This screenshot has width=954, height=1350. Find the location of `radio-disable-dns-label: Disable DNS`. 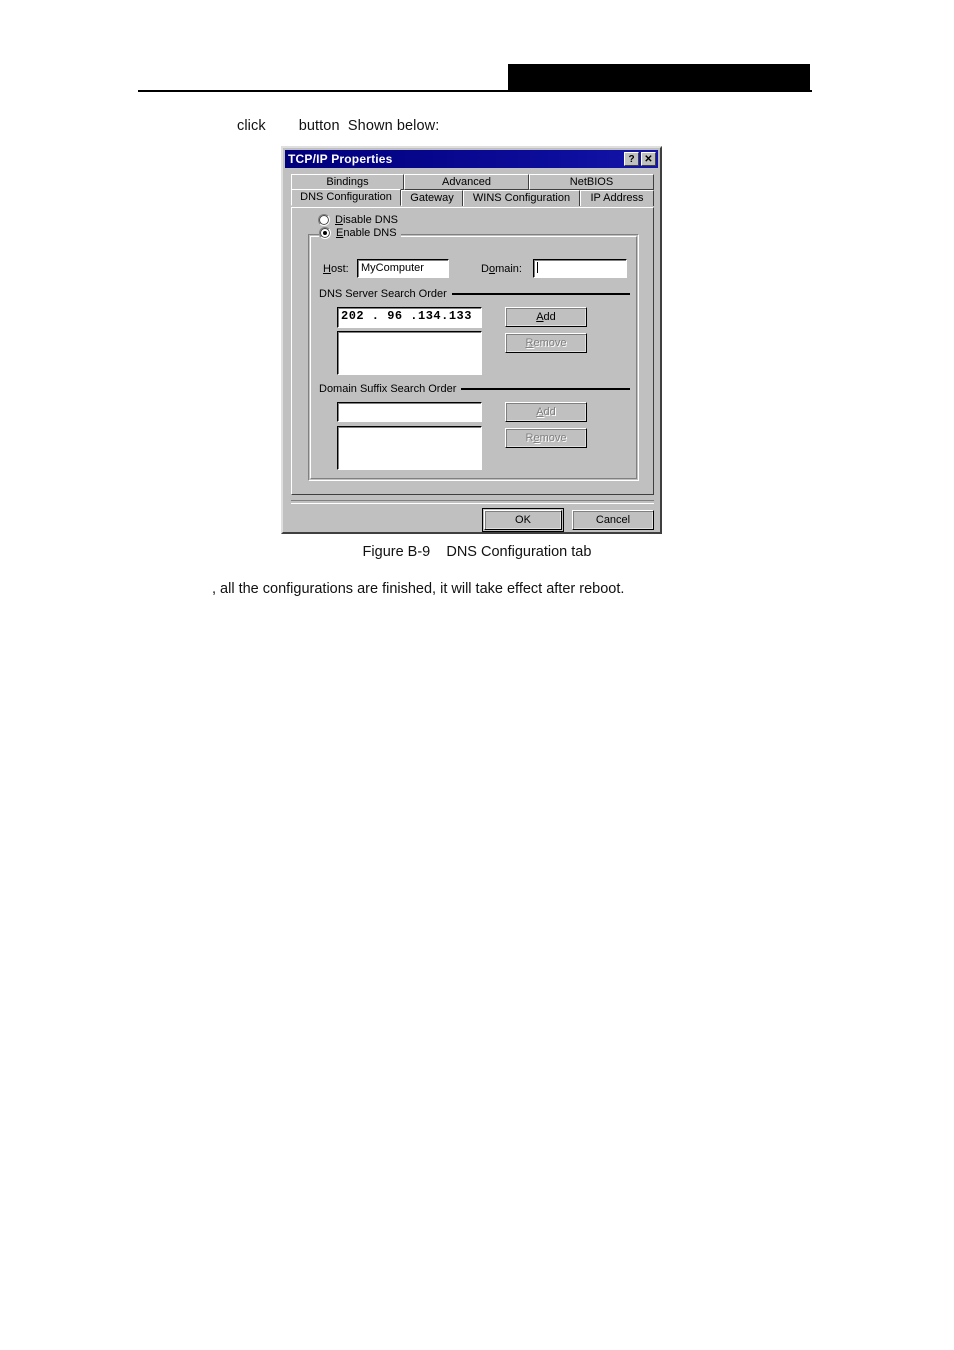

radio-disable-dns-label: Disable DNS is located at coordinates (366, 220).